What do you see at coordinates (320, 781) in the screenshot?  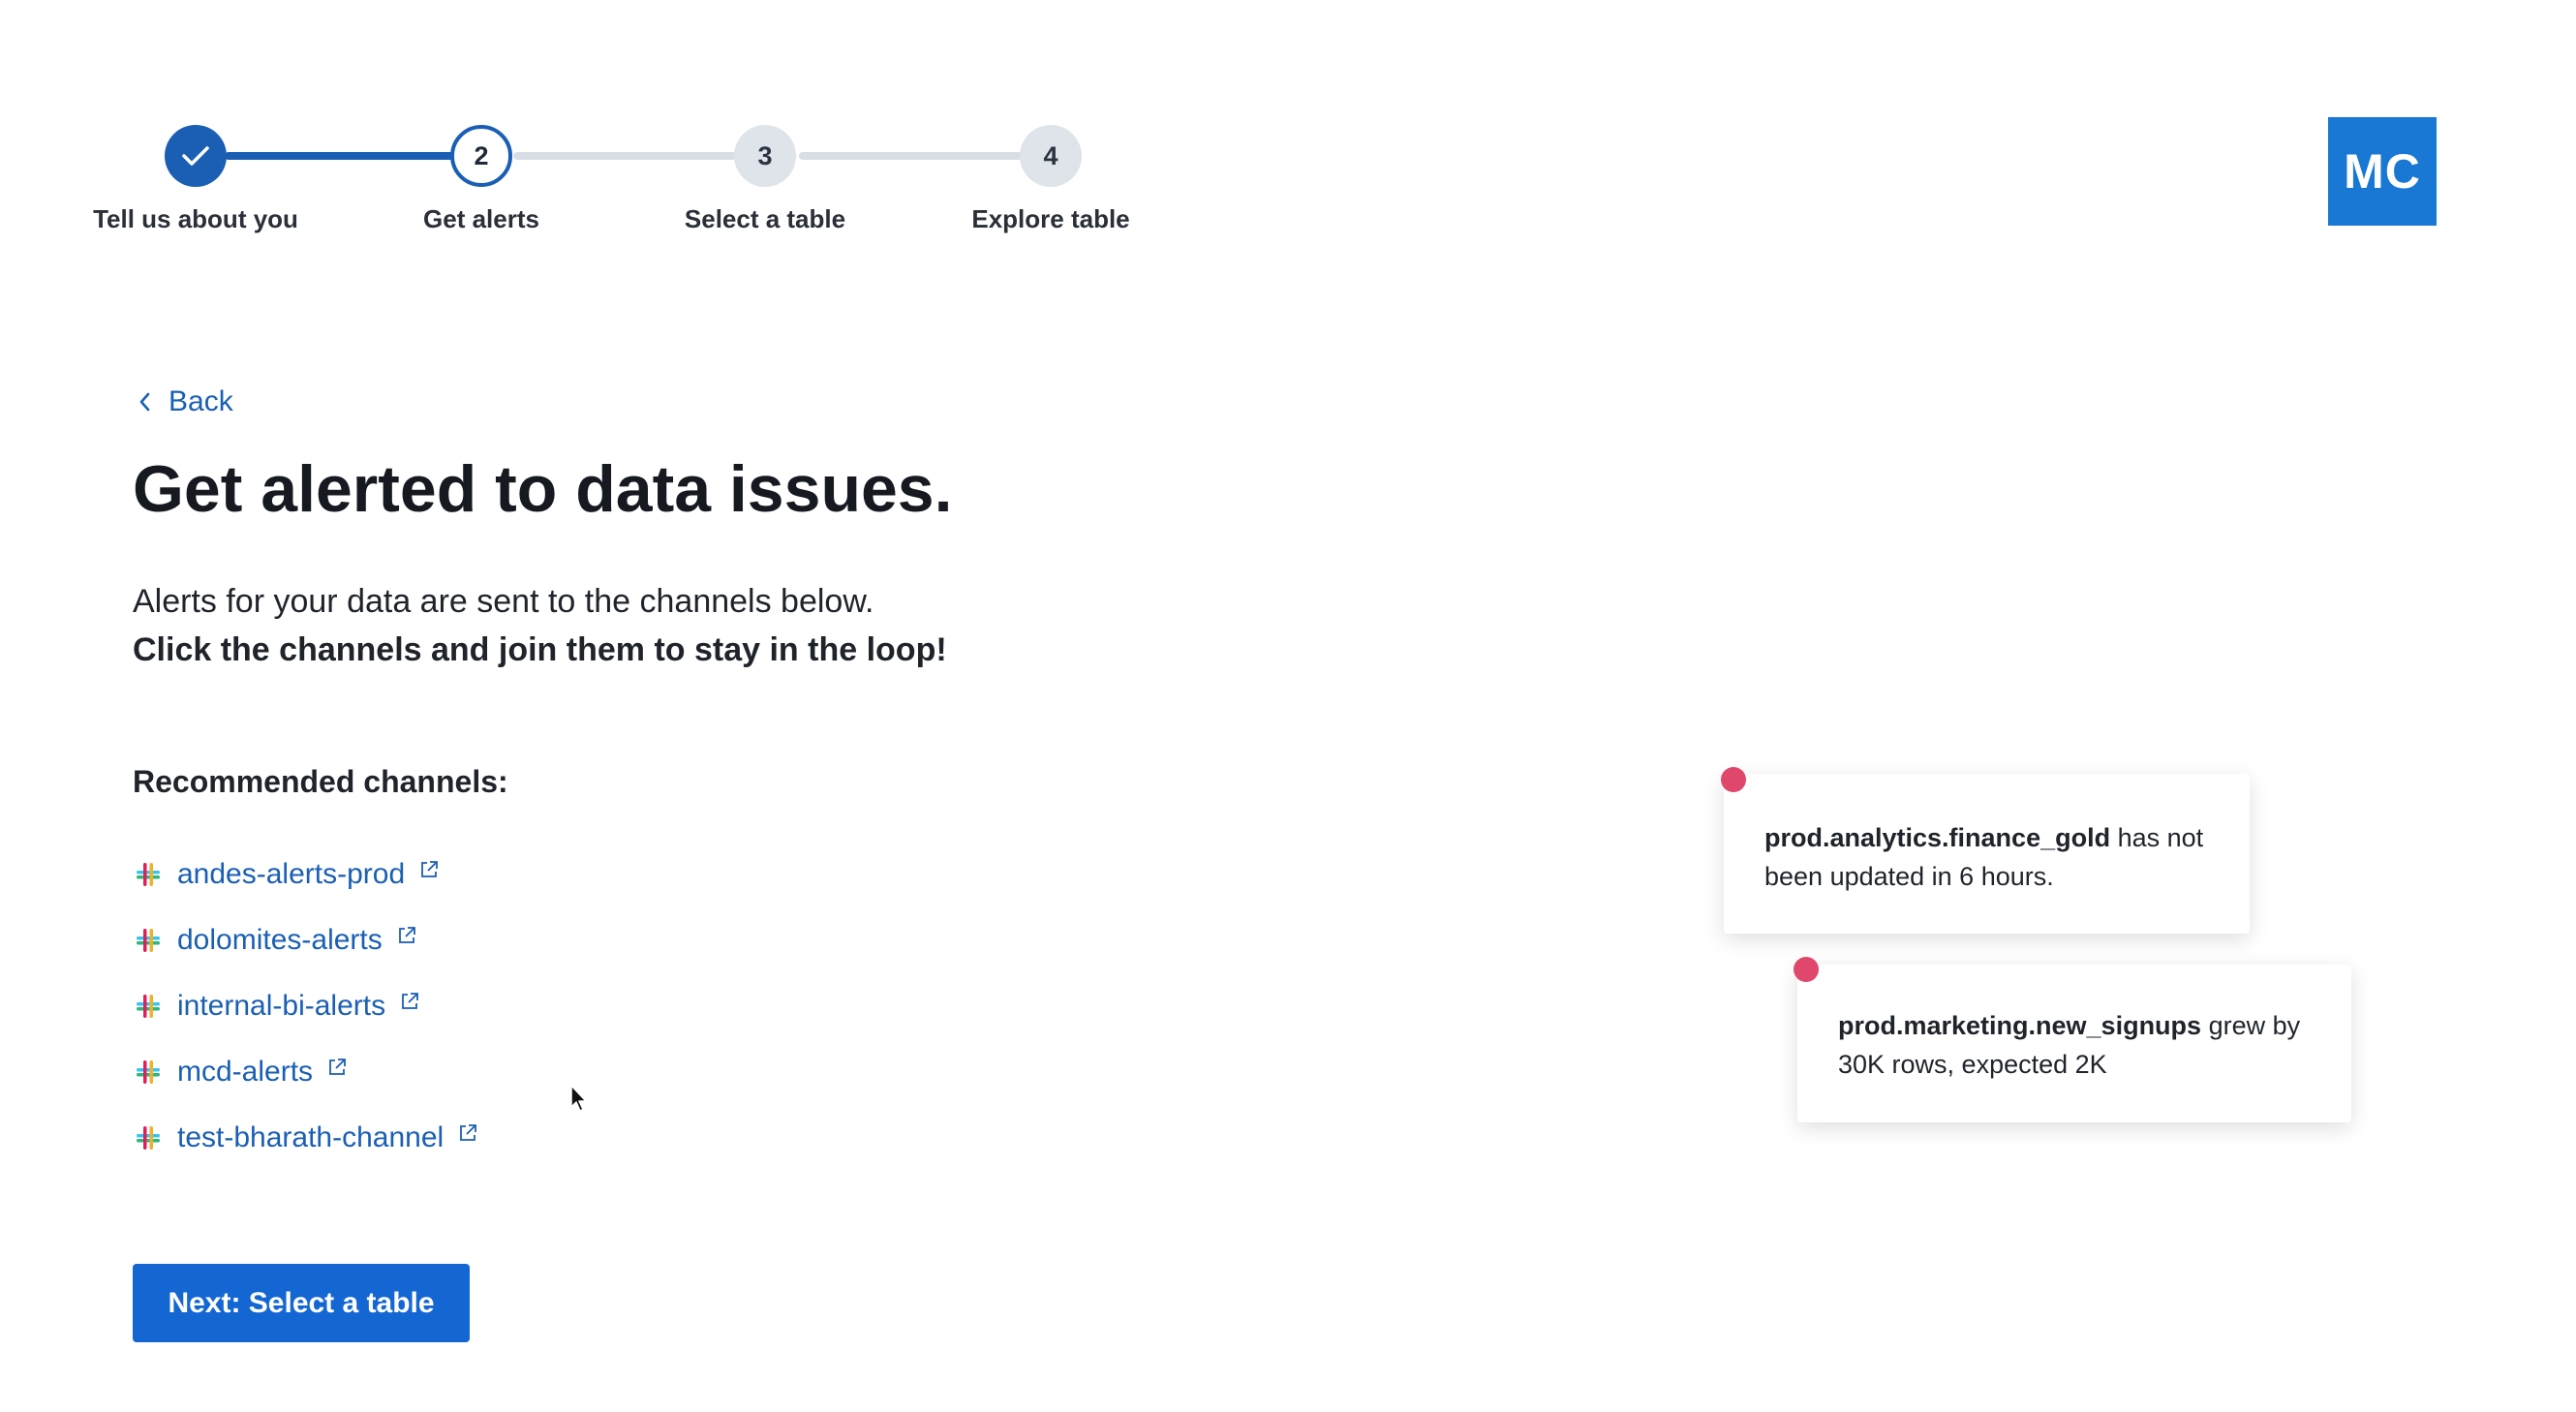 I see `recommended-channels-heading: Recommended channels:` at bounding box center [320, 781].